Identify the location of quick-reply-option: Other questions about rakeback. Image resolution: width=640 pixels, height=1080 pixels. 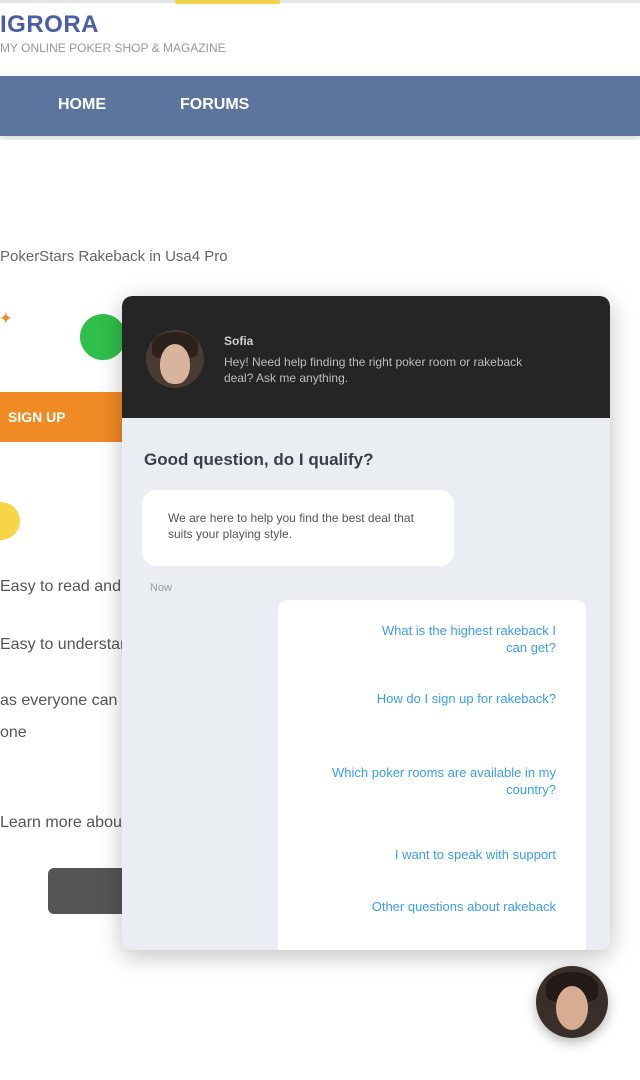
(436, 906).